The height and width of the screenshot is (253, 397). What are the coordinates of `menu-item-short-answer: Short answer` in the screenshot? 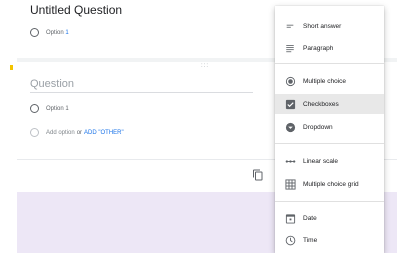 It's located at (329, 26).